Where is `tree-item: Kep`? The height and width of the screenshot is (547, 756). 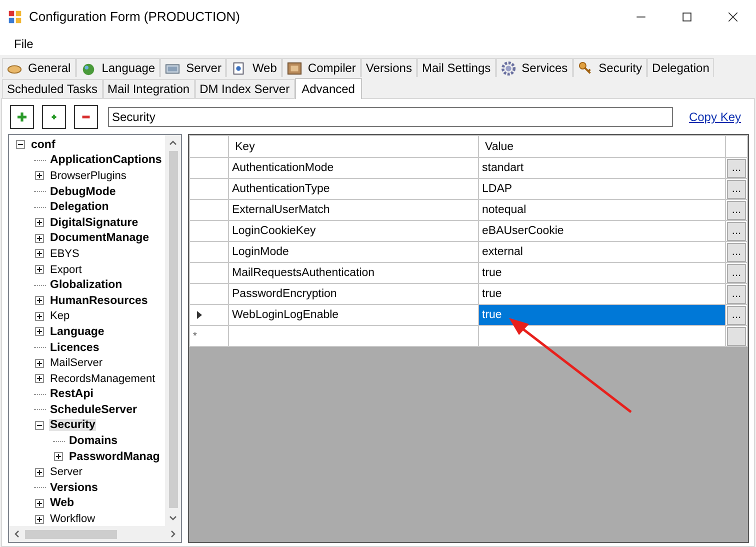
tree-item: Kep is located at coordinates (60, 316).